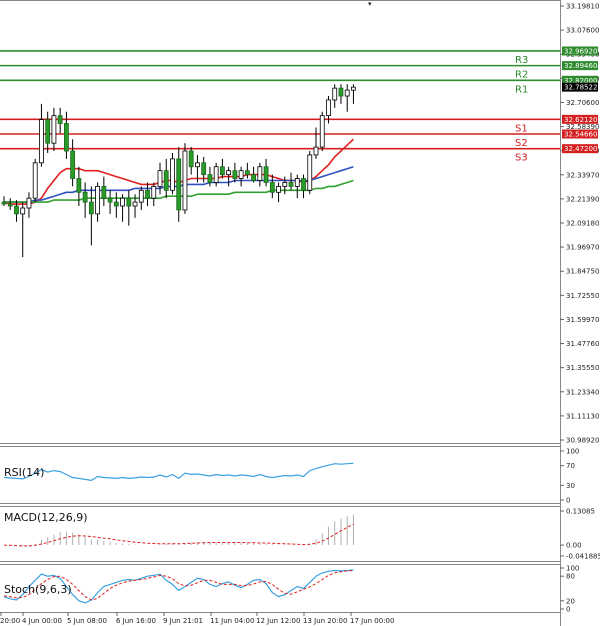  What do you see at coordinates (521, 143) in the screenshot?
I see `level-label-s2: S2` at bounding box center [521, 143].